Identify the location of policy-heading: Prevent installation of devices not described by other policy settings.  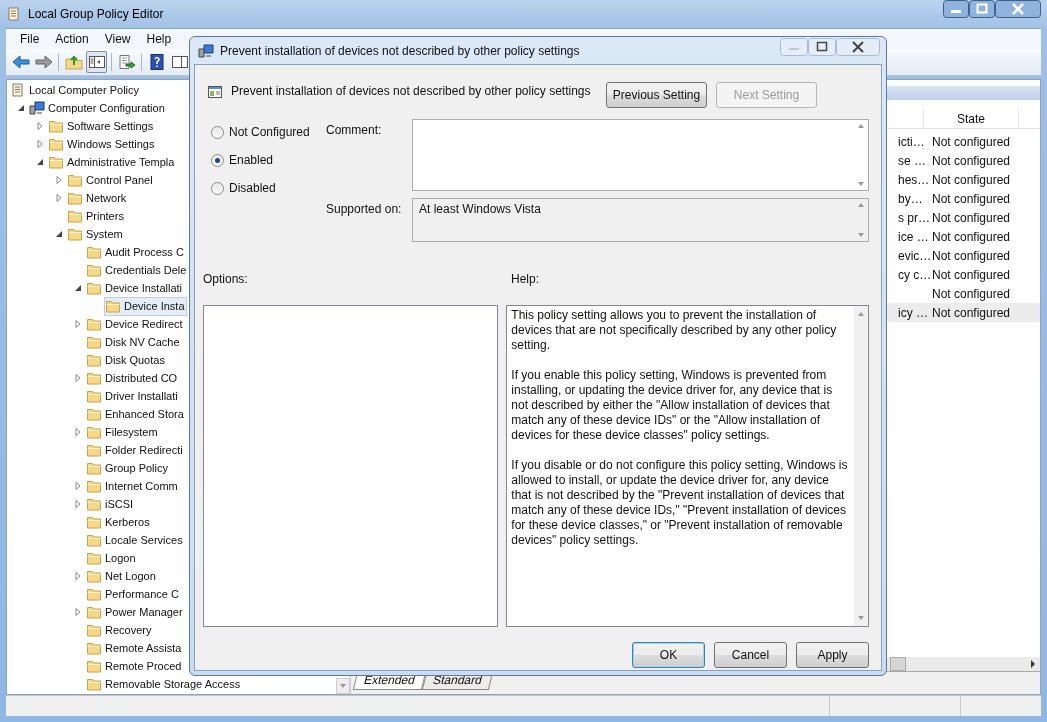
(411, 91).